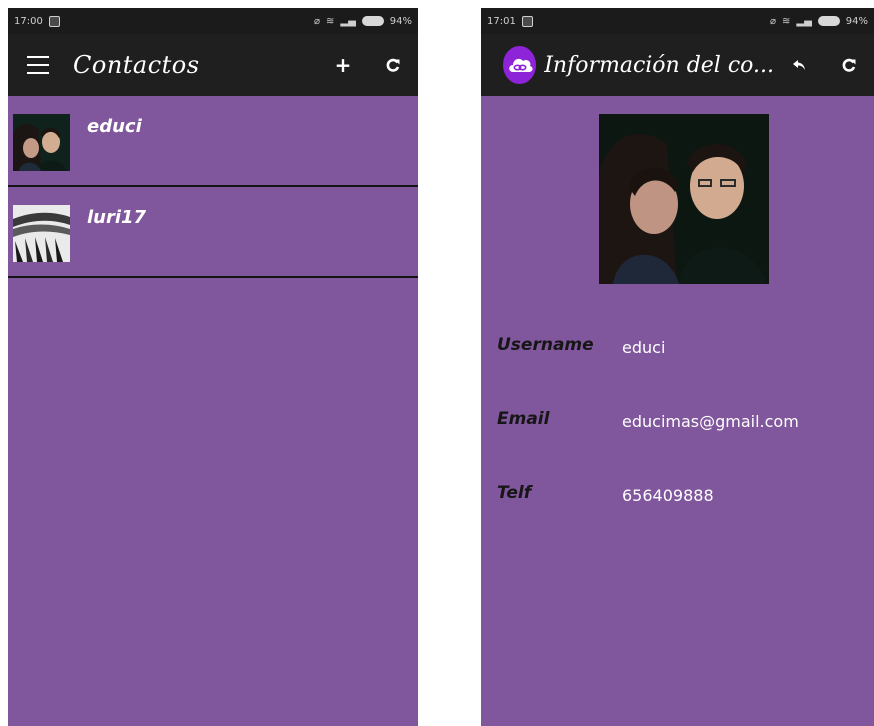 Image resolution: width=874 pixels, height=726 pixels. I want to click on phone-value: 656409888, so click(668, 495).